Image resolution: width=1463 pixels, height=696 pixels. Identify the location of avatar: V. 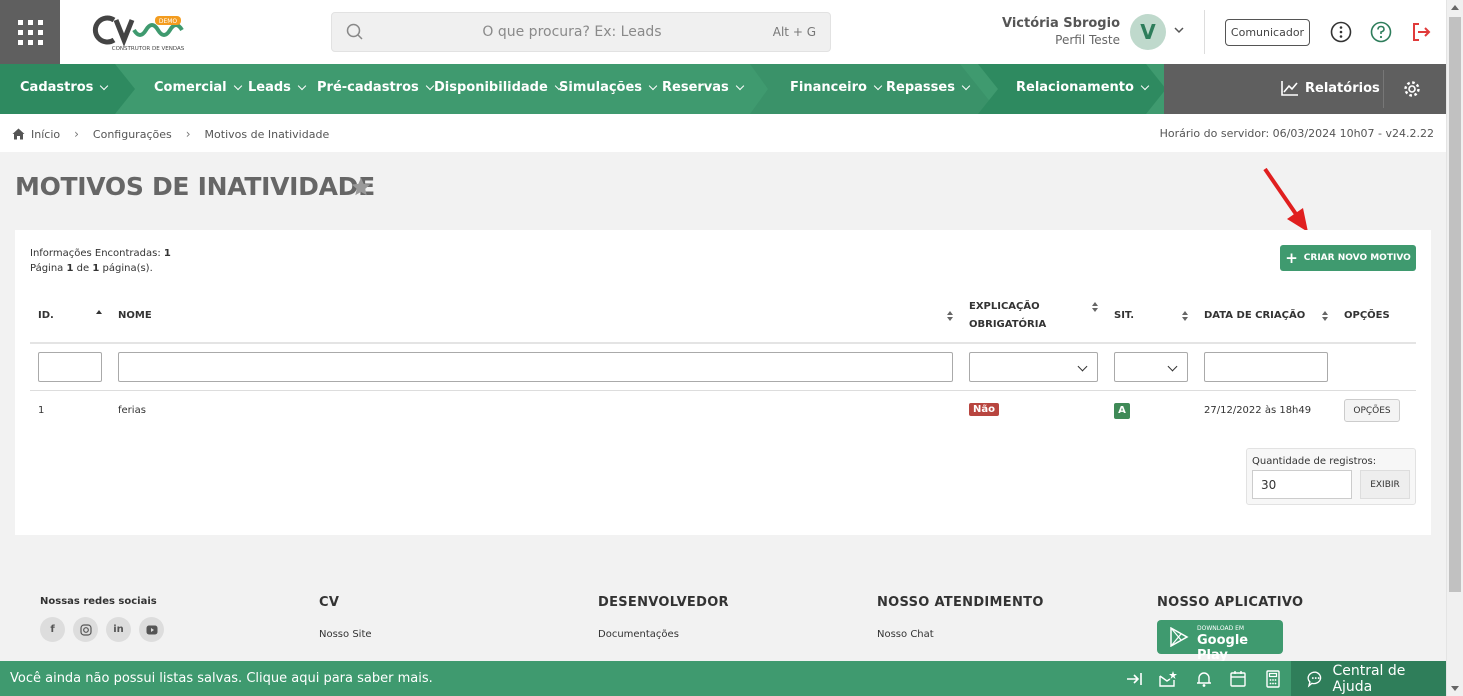
(1148, 32).